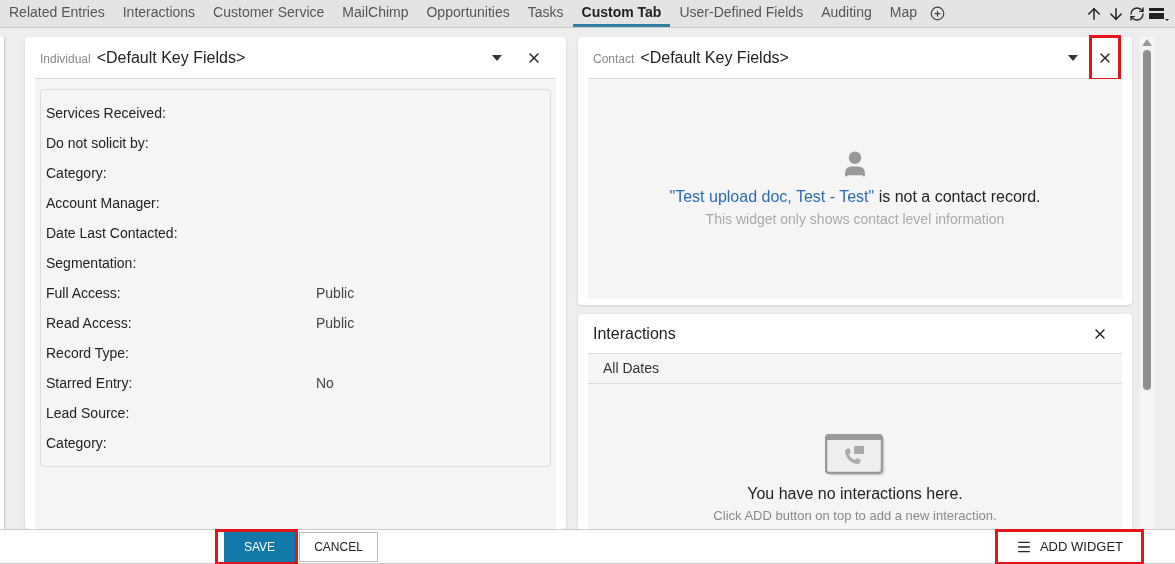 This screenshot has width=1175, height=564. I want to click on field-label: Segmentation:, so click(92, 263).